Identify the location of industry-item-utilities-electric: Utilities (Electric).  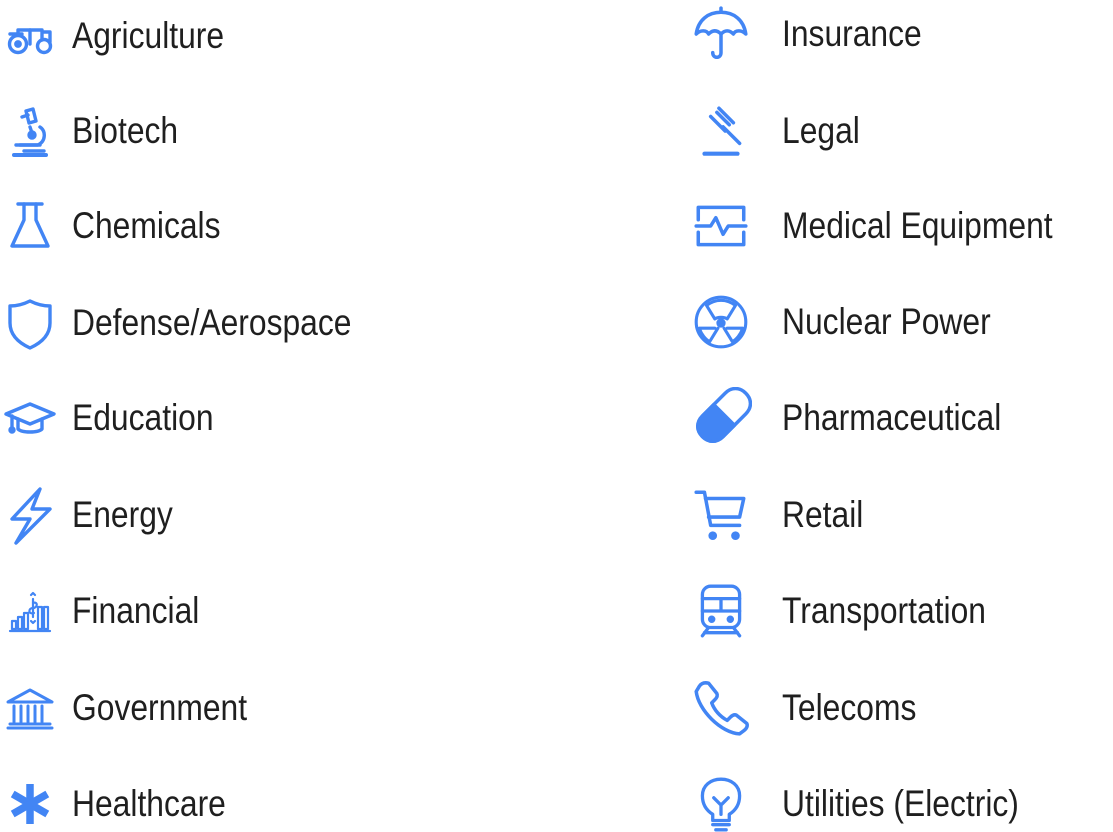
(873, 802).